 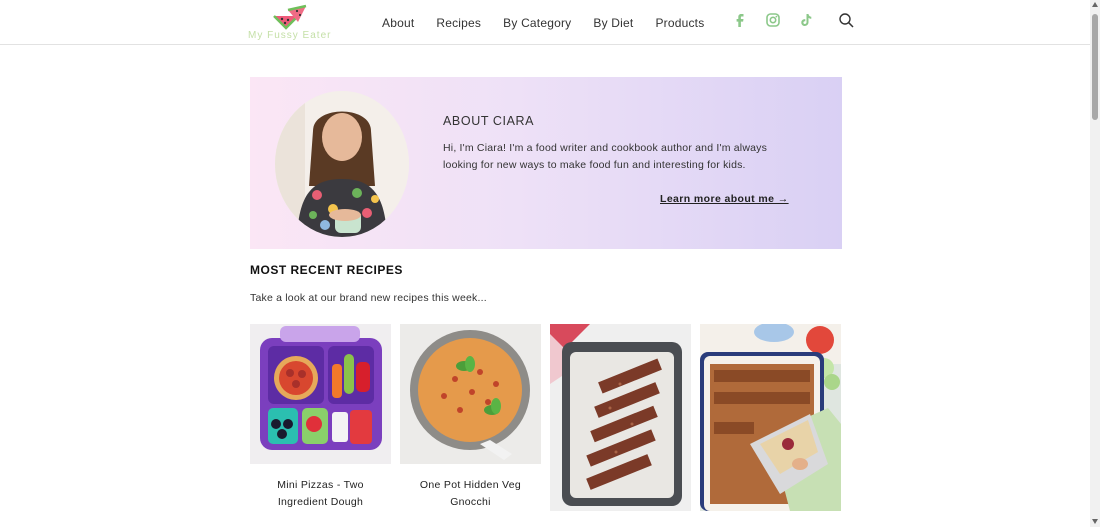 I want to click on recipe-card-chocolate-bars, so click(x=620, y=424).